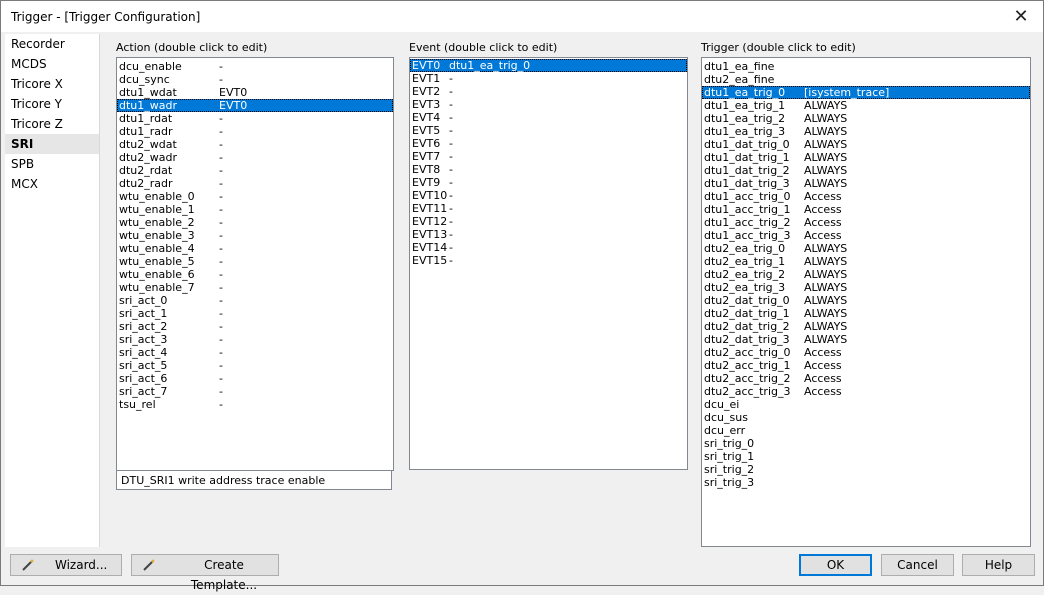  I want to click on sidebar-item-recorder: Recorder, so click(52, 44).